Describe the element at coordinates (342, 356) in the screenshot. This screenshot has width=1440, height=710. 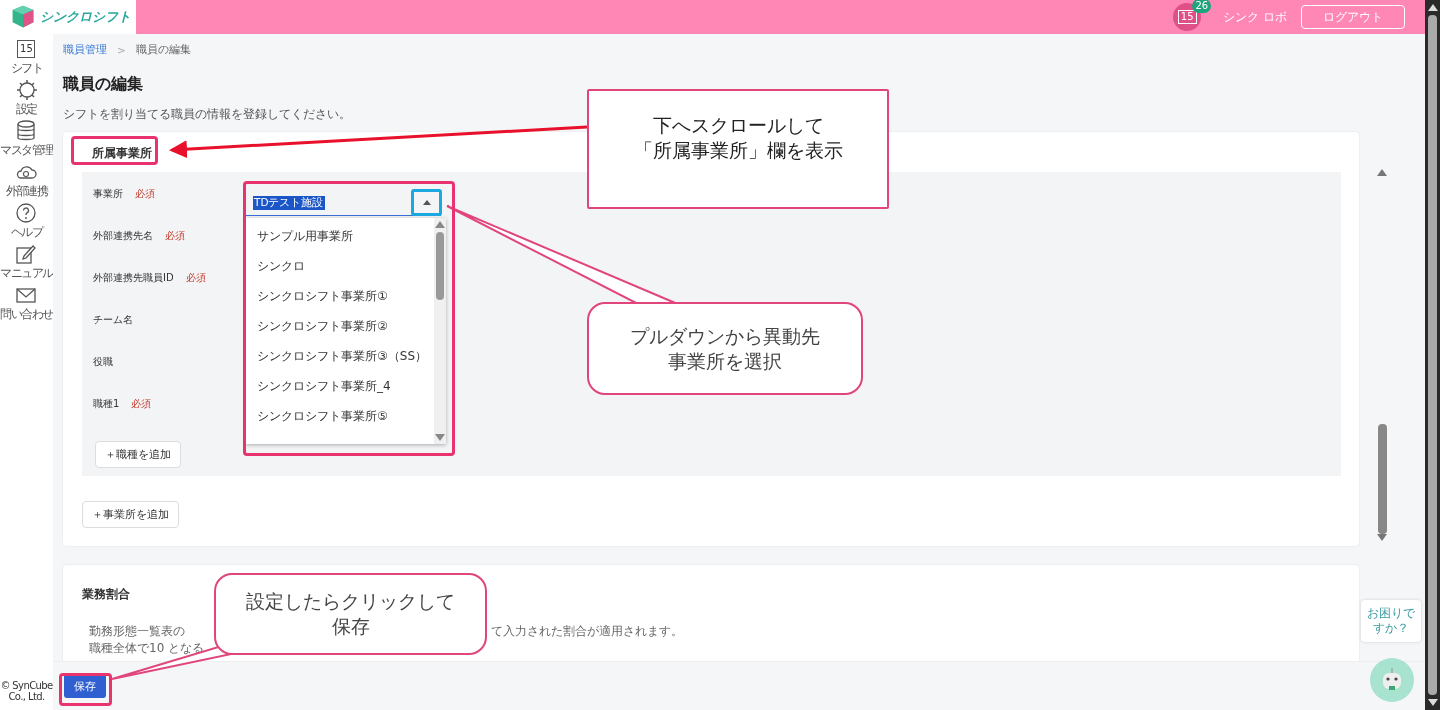
I see `dropdown-option: シンクロシフト事業所③（SS）` at that location.